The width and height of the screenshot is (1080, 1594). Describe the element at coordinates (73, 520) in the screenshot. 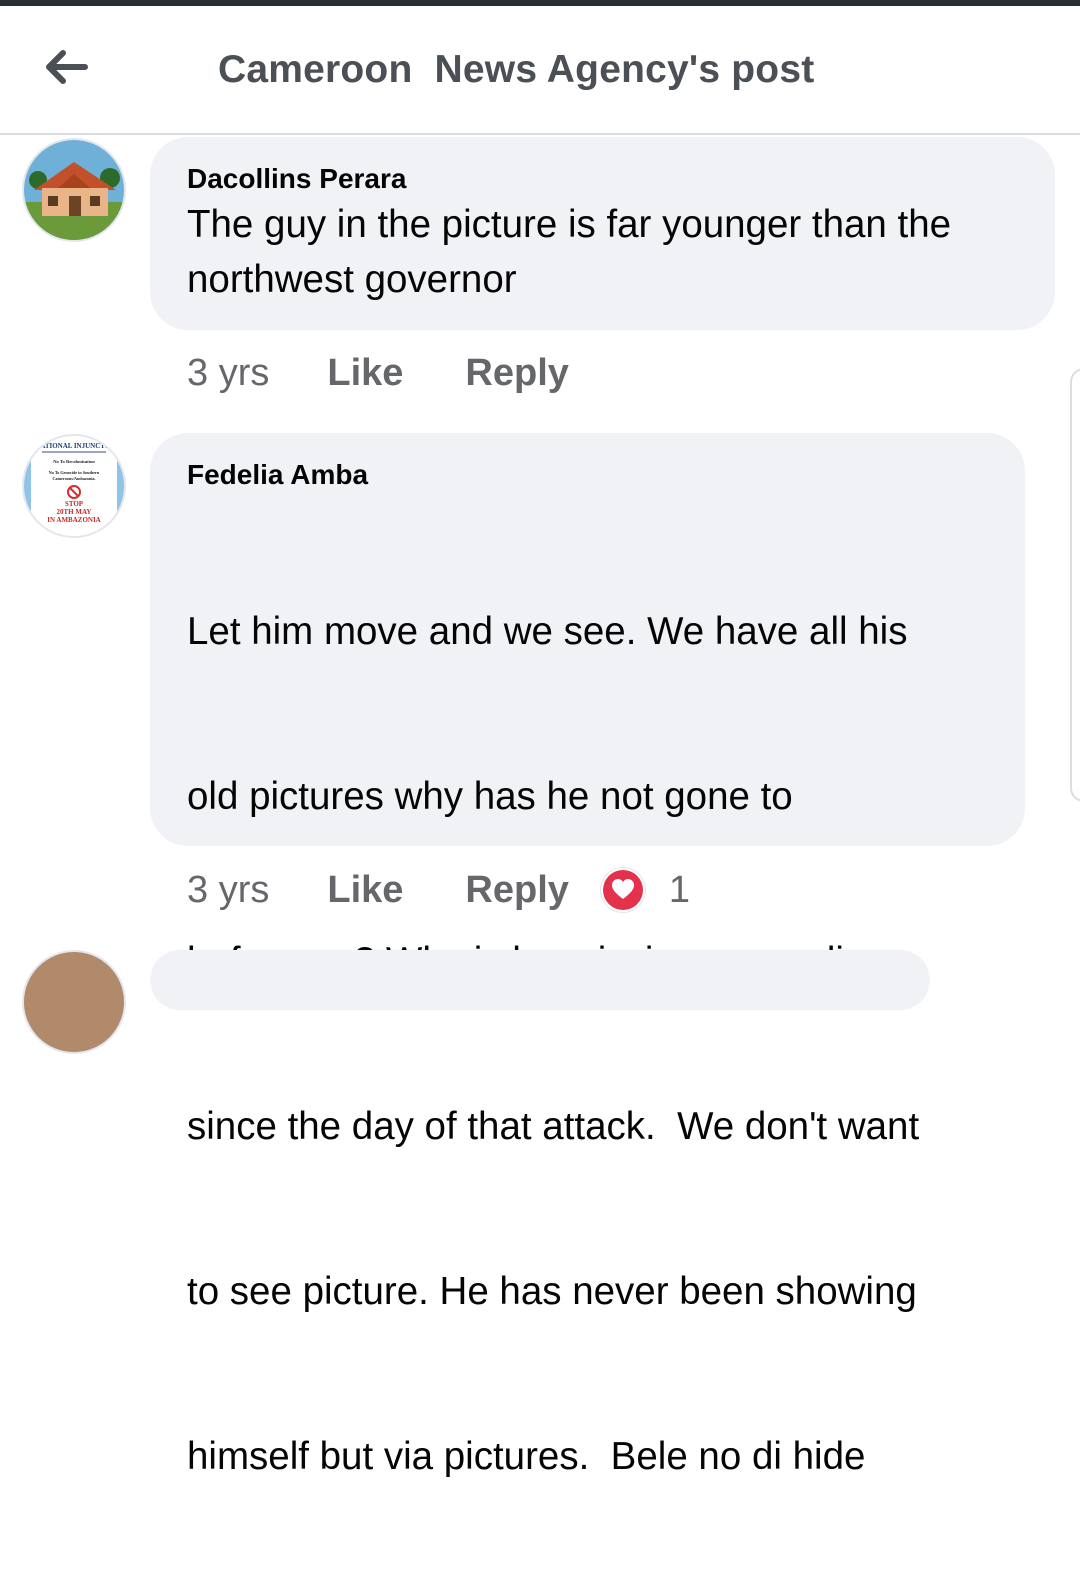

I see `poster-line: IN AMBAZONIA` at that location.